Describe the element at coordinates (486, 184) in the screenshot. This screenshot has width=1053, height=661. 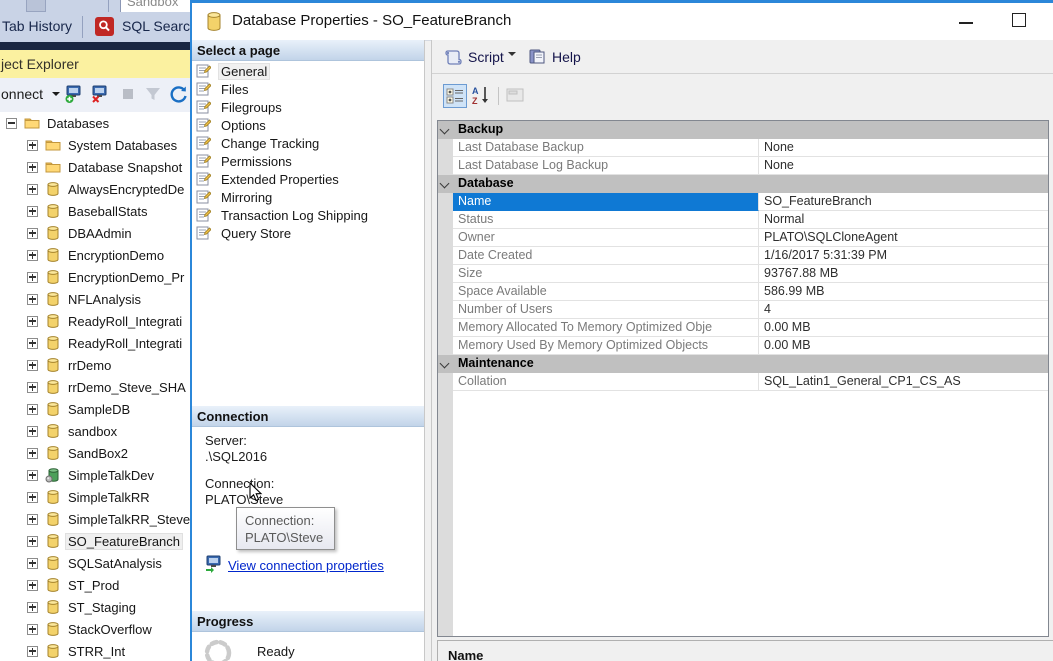
I see `property-name: Database` at that location.